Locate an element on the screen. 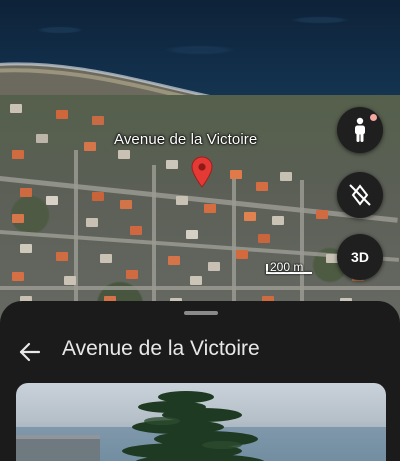 The image size is (400, 461). compass-icon is located at coordinates (360, 195).